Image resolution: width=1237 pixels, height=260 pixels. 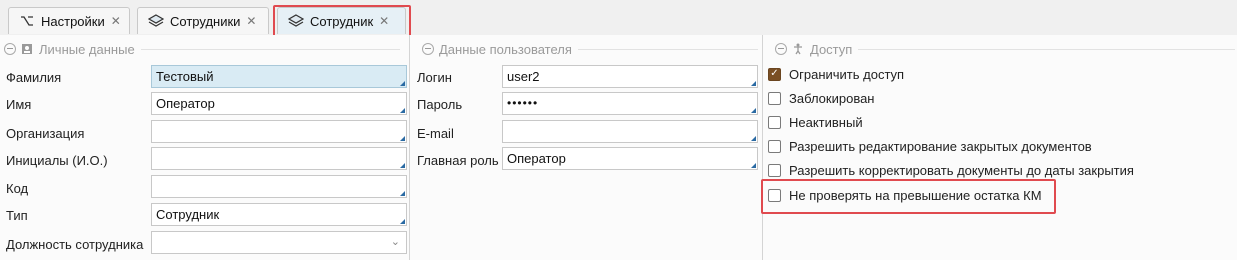 What do you see at coordinates (75, 244) in the screenshot?
I see `position-label: Должность сотрудника` at bounding box center [75, 244].